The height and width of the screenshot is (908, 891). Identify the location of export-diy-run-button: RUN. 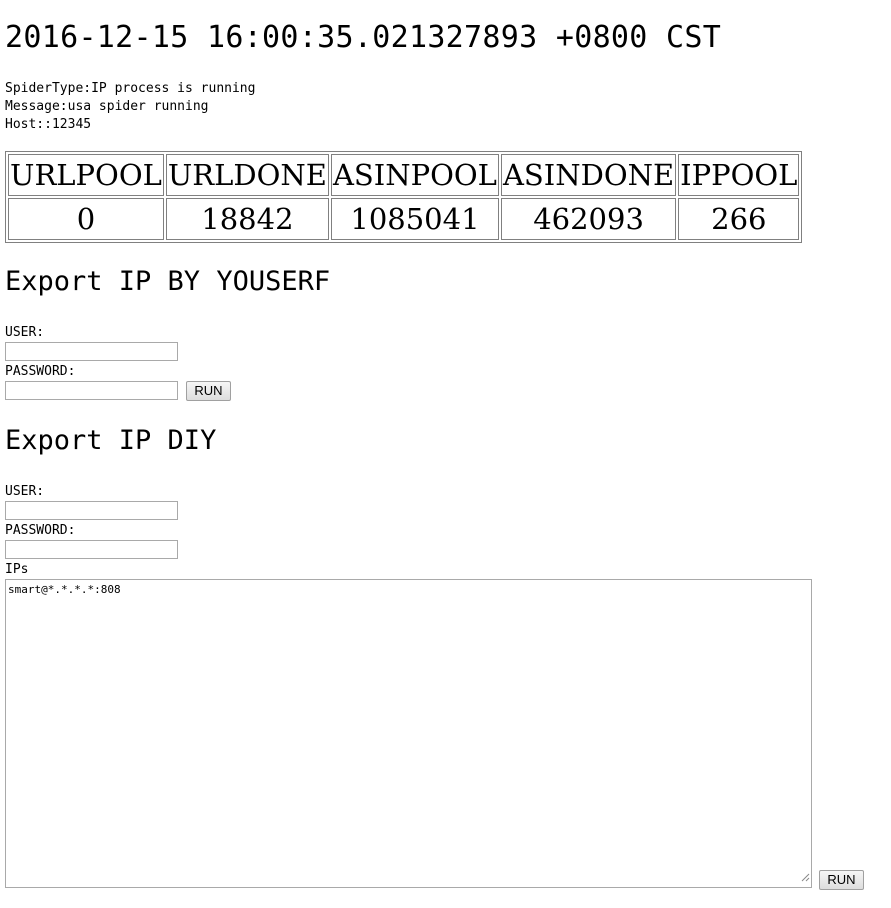
(841, 880).